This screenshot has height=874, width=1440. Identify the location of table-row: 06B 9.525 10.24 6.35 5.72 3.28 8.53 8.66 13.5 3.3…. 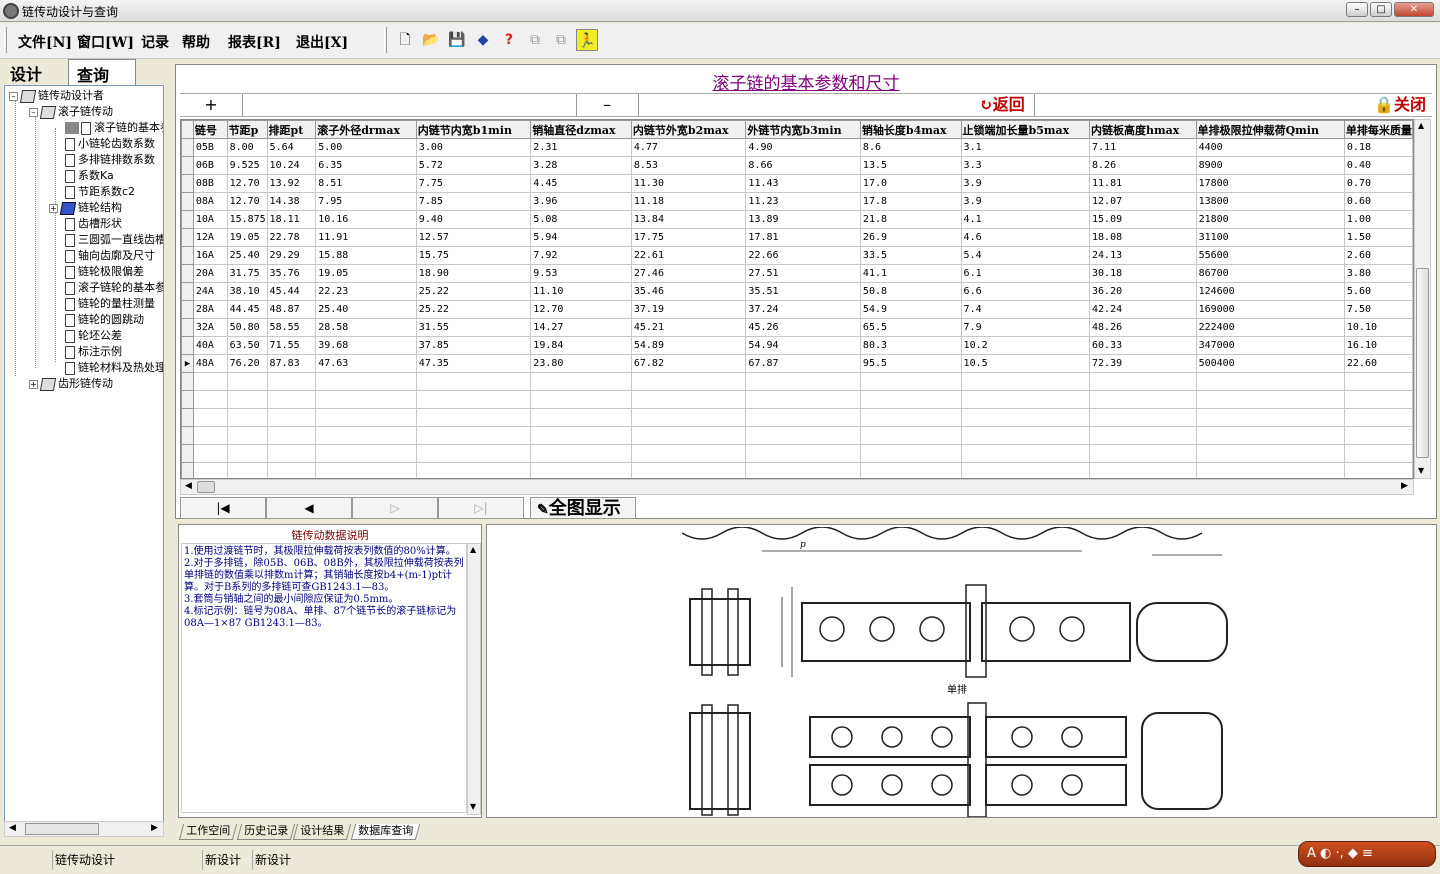
(797, 165).